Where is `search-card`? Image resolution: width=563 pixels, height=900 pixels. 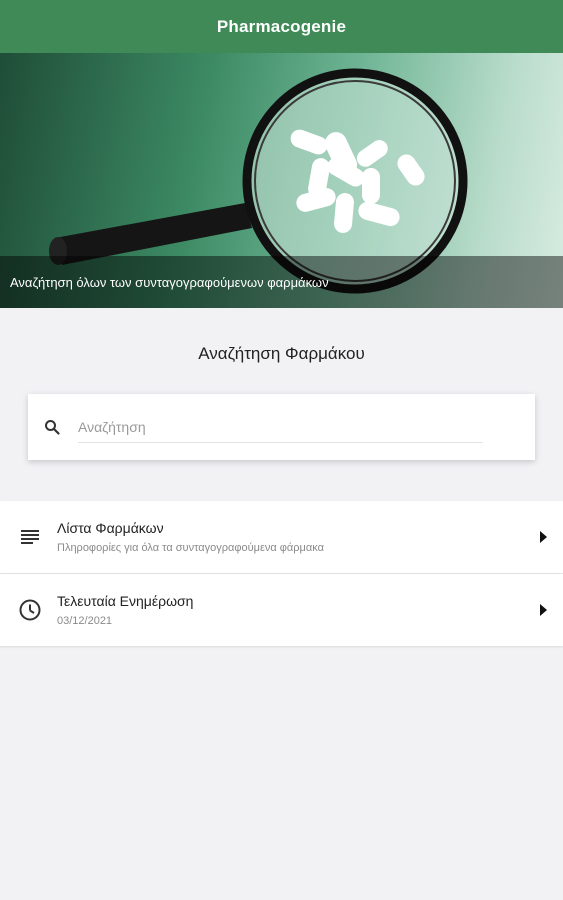 search-card is located at coordinates (281, 427).